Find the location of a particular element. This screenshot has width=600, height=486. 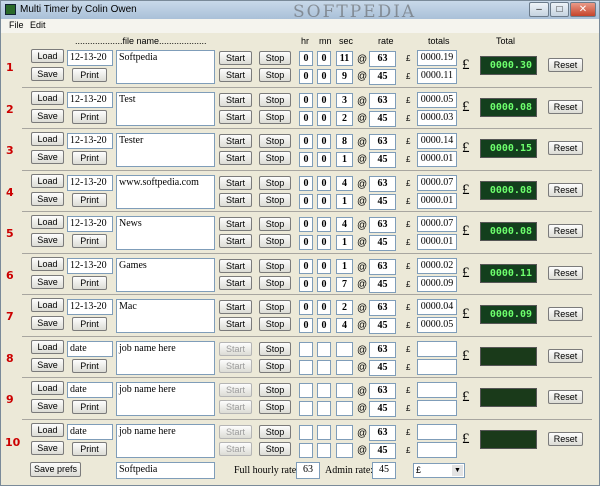

save-prefs-button: Save prefs is located at coordinates (55, 469).